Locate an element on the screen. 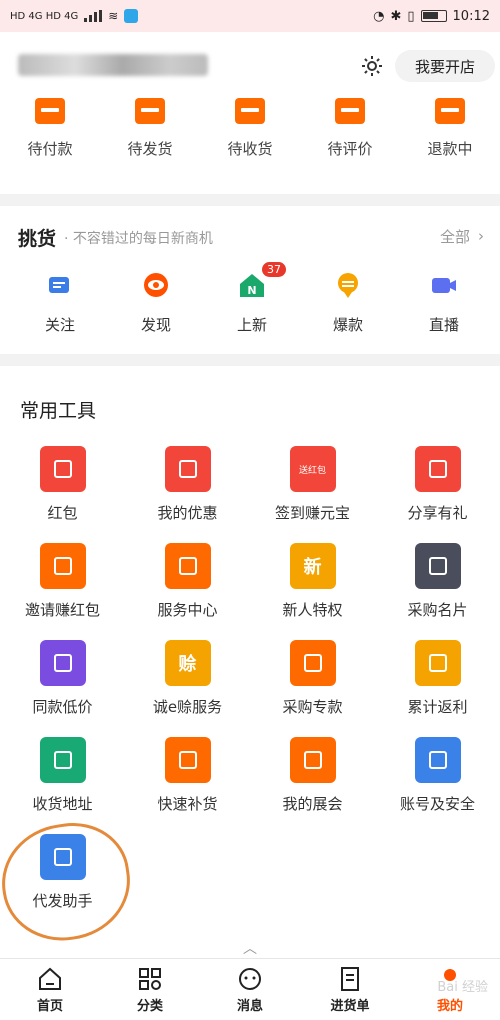 The height and width of the screenshot is (1020, 500). tool-item: 快速补货 is located at coordinates (187, 775).